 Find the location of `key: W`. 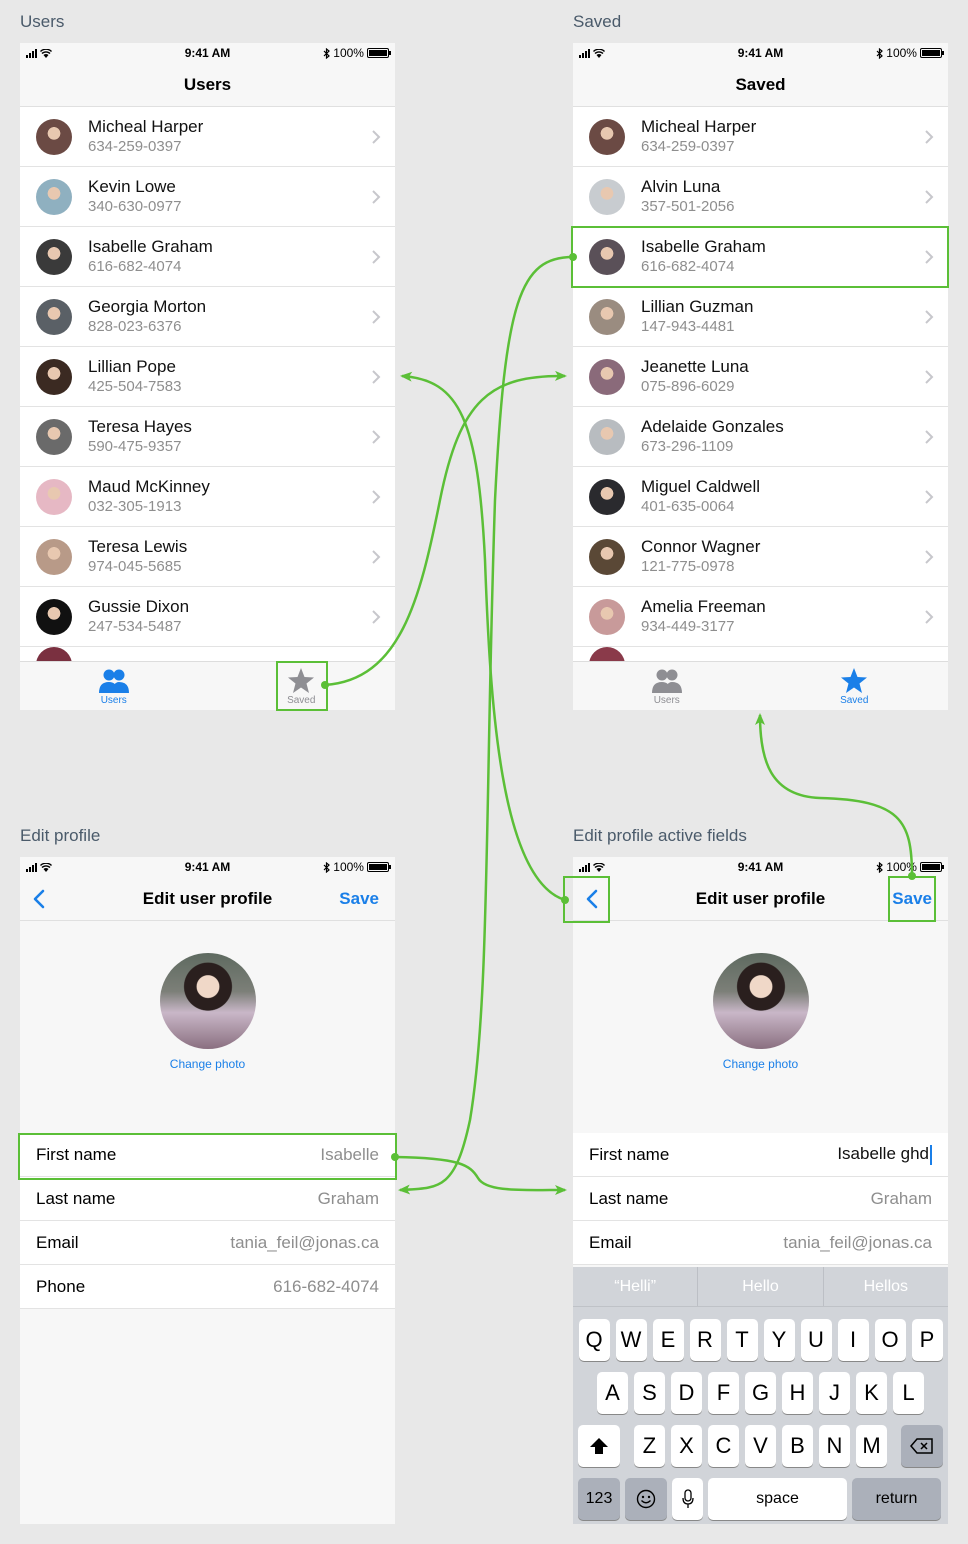

key: W is located at coordinates (631, 1340).